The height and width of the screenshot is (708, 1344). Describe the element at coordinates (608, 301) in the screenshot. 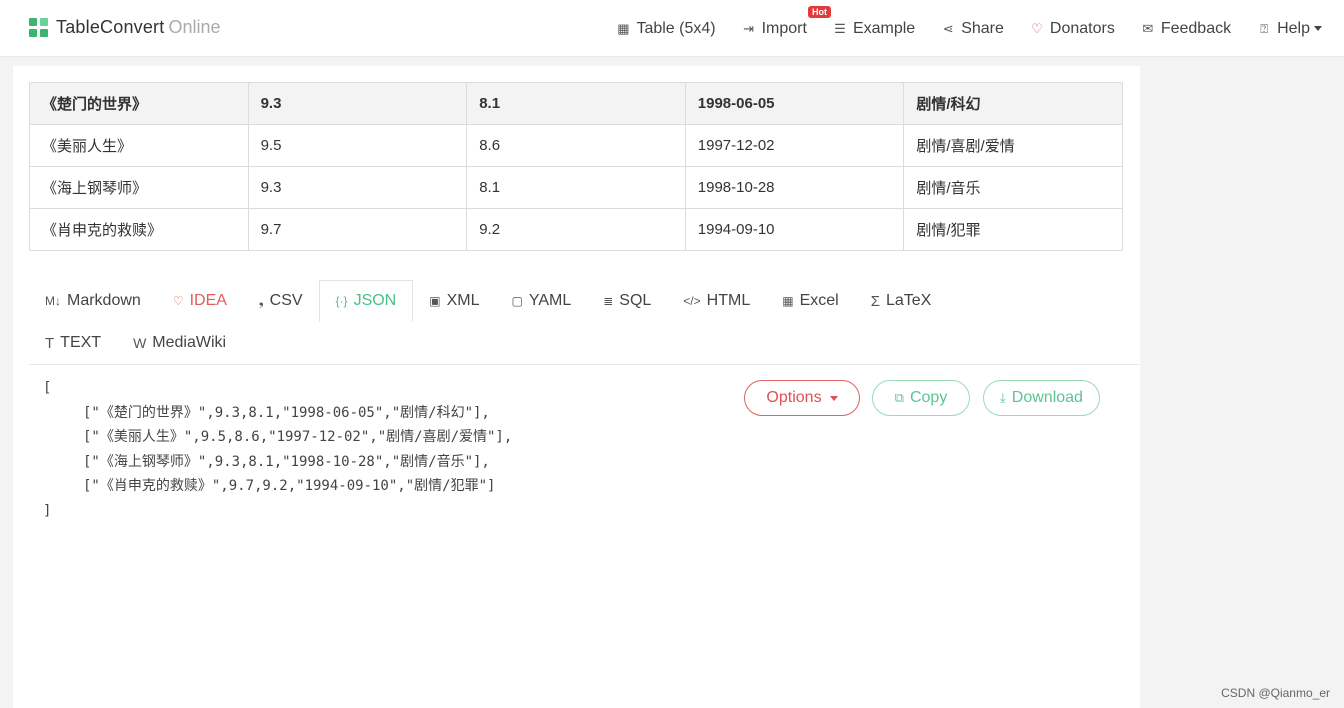

I see `database-icon: ≣` at that location.